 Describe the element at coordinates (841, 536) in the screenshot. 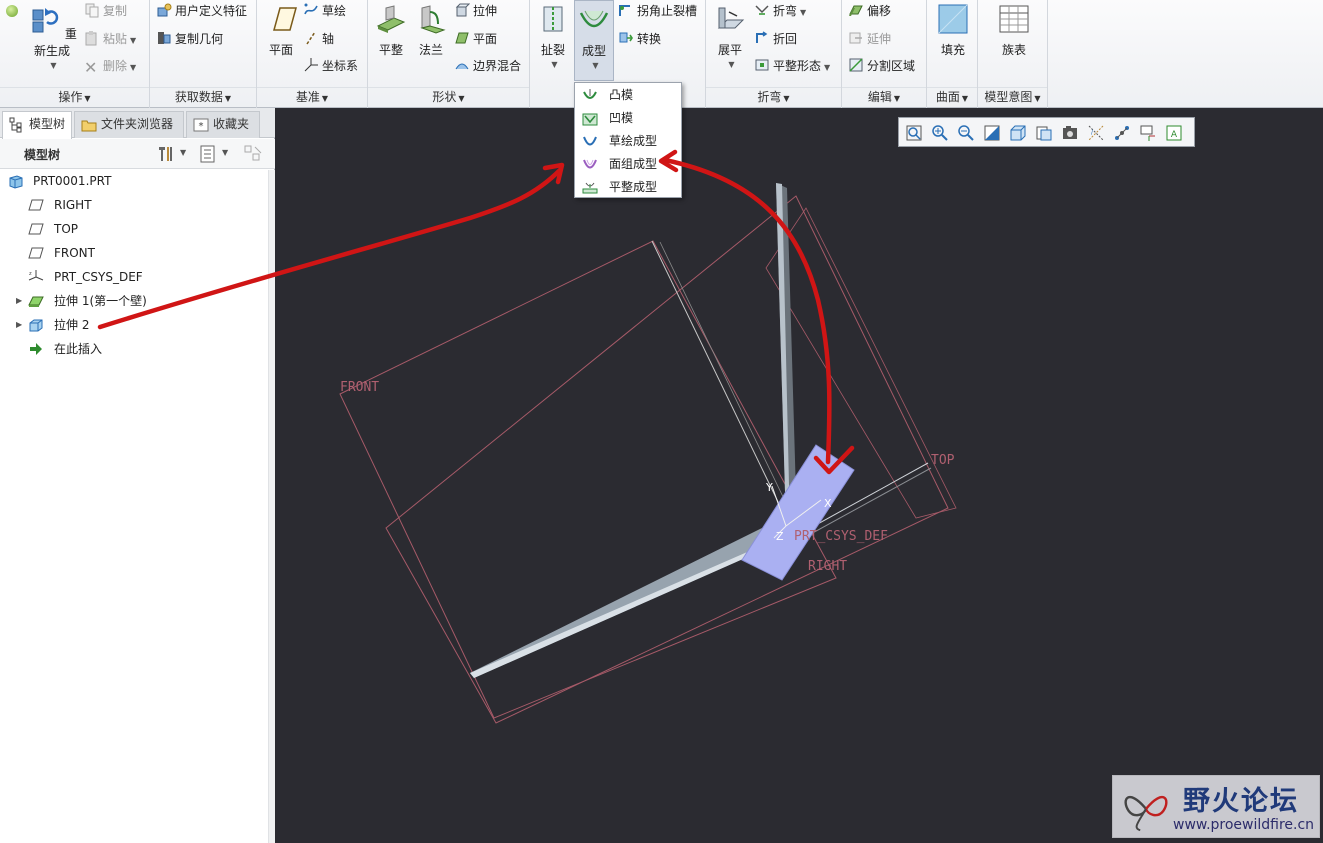

I see `csys-label: PRT_CSYS_DEF` at that location.